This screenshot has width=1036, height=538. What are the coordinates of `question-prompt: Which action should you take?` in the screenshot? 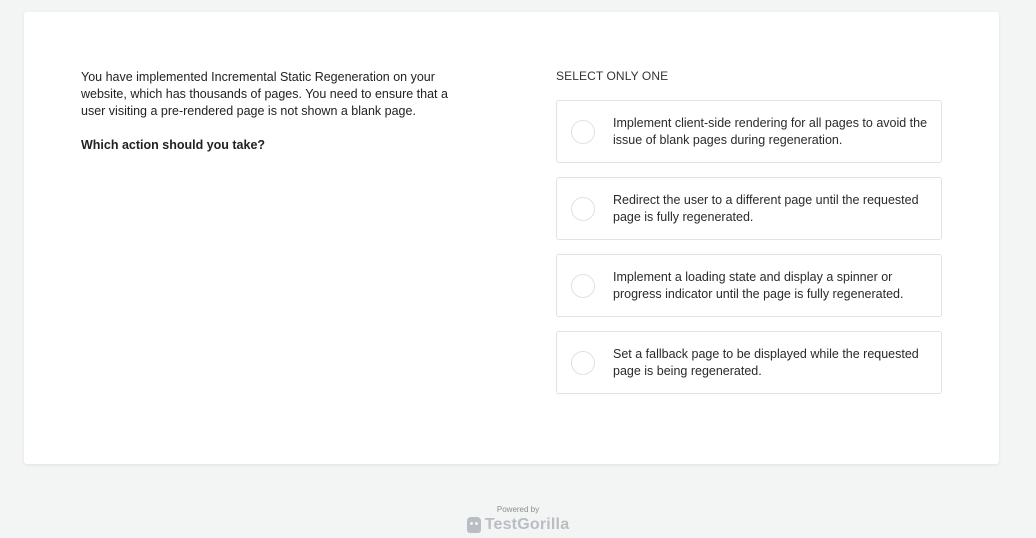 It's located at (173, 145).